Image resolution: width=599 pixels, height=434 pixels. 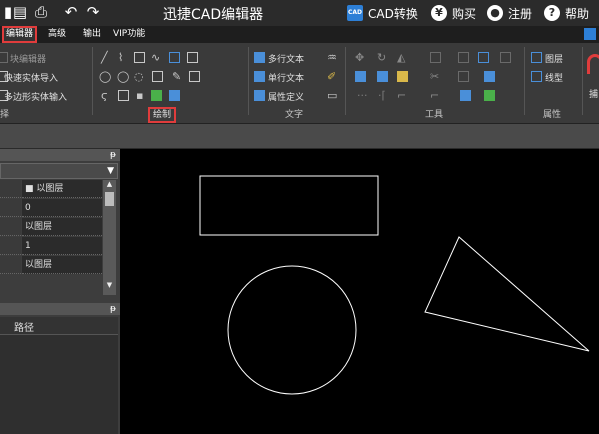 I want to click on join-icon: ·⌈, so click(x=382, y=95).